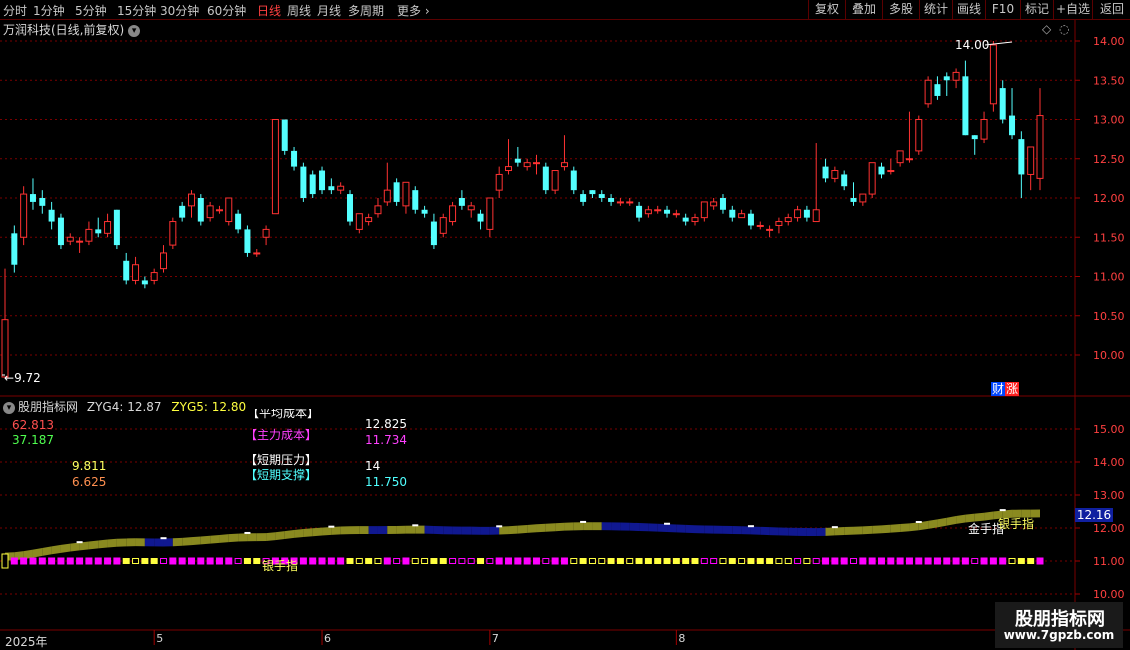  What do you see at coordinates (27, 378) in the screenshot?
I see `low-marker-value: 9.72` at bounding box center [27, 378].